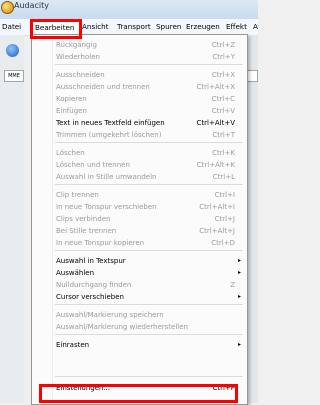  I want to click on menu-item-ausschneiden-und-trennen: Ausschneiden und trennen Ctrl+Alt+X, so click(139, 87).